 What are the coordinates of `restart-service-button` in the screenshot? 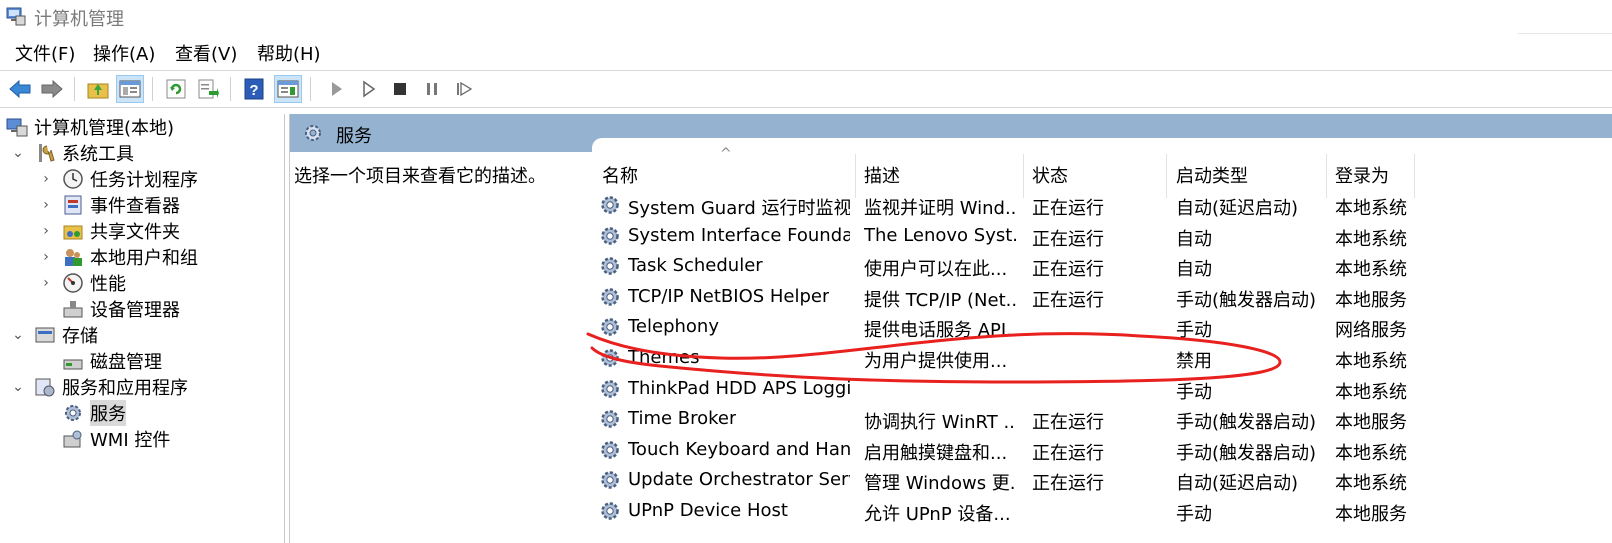 It's located at (464, 89).